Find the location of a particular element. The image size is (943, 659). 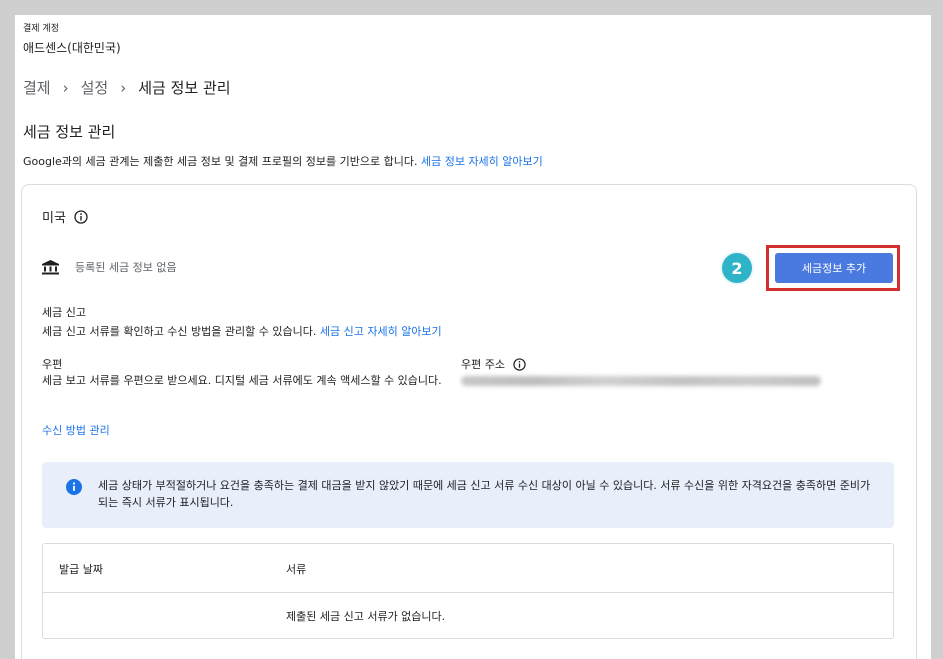

bank-icon is located at coordinates (50, 267).